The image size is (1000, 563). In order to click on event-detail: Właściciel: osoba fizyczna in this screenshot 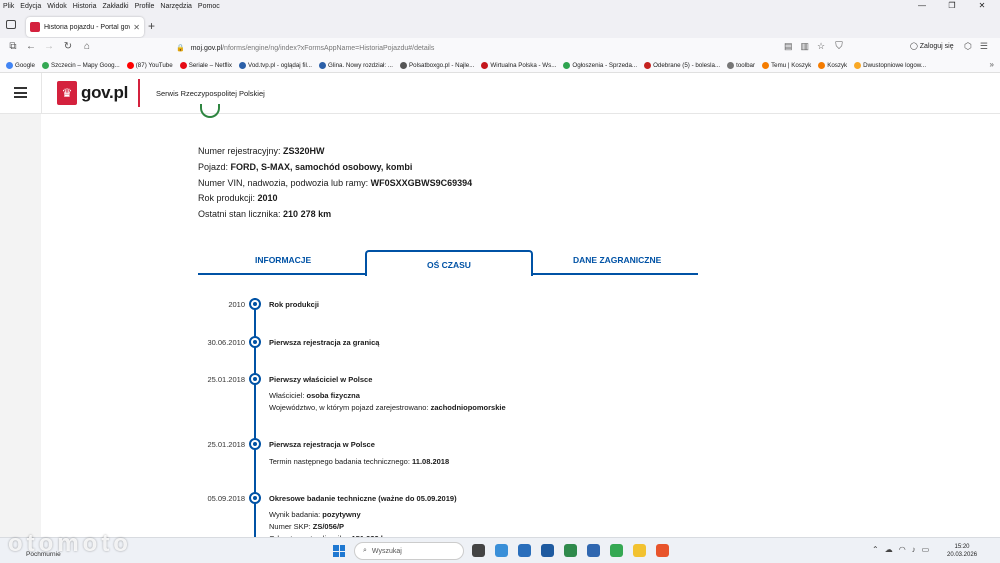, I will do `click(314, 395)`.